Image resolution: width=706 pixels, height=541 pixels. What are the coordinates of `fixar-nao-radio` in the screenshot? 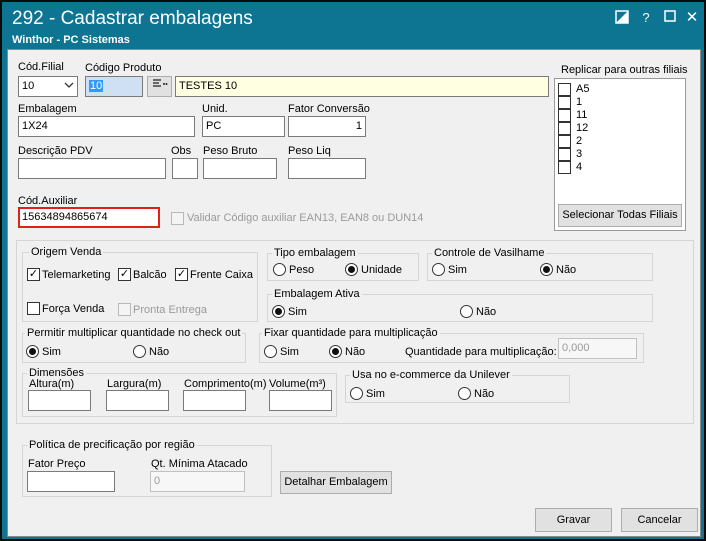 It's located at (335, 351).